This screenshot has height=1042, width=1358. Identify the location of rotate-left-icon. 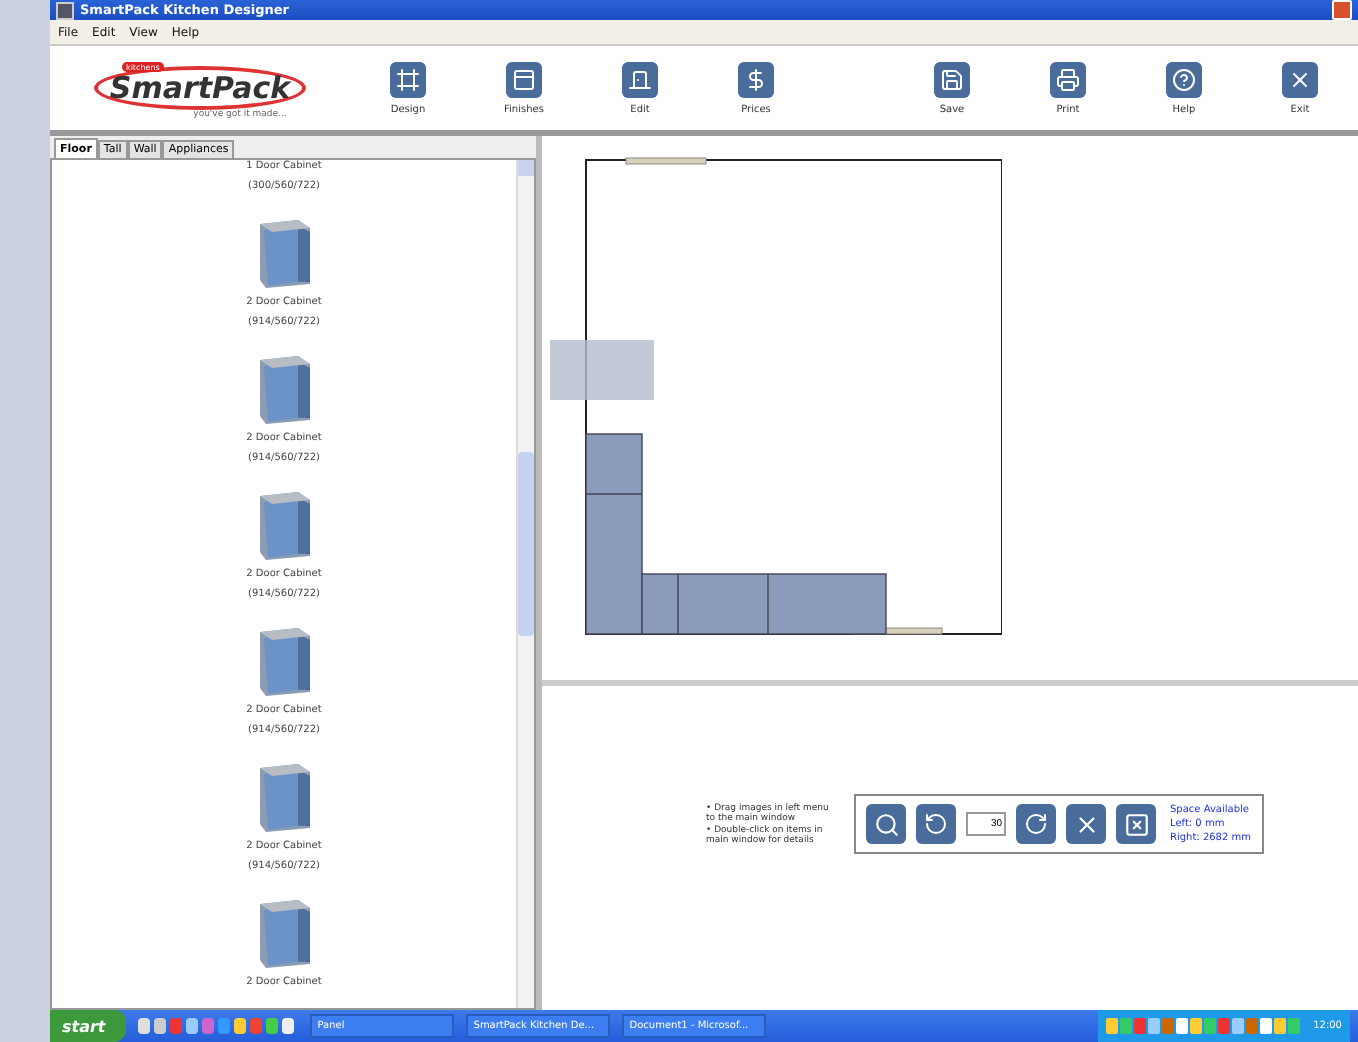
(936, 824).